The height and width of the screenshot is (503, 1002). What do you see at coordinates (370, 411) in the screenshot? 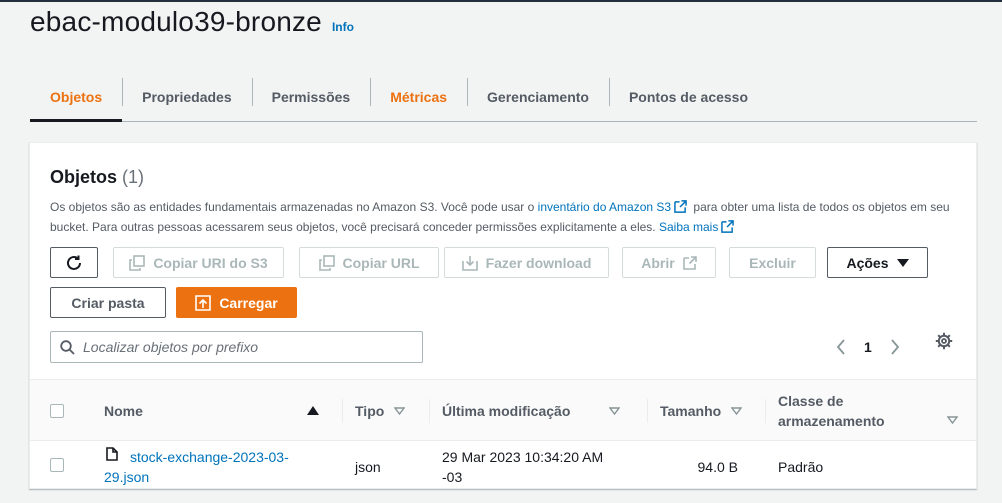
I see `column-type-label: Tipo` at bounding box center [370, 411].